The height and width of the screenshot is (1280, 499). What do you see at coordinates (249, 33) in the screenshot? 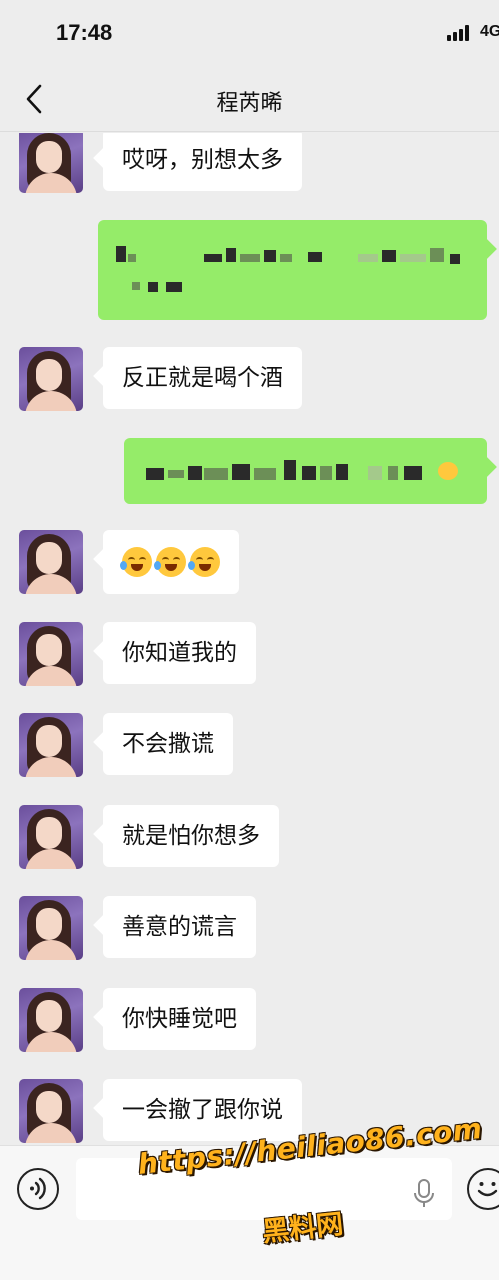
I see `status-bar: 17:48 4G` at bounding box center [249, 33].